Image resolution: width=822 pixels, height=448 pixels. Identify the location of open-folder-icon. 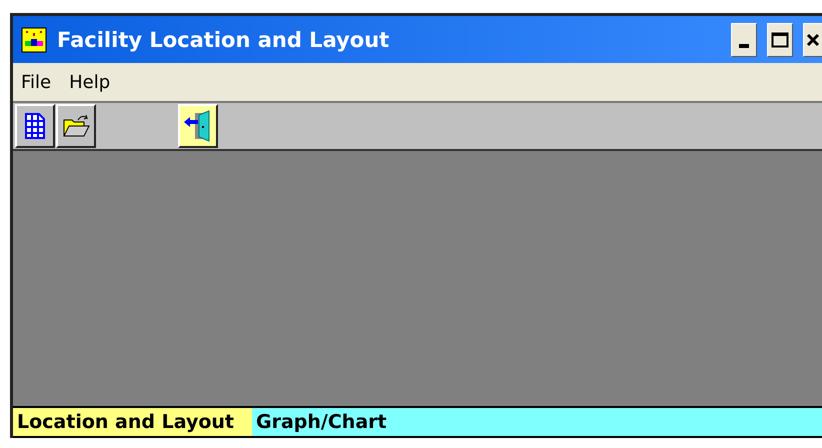
(76, 126).